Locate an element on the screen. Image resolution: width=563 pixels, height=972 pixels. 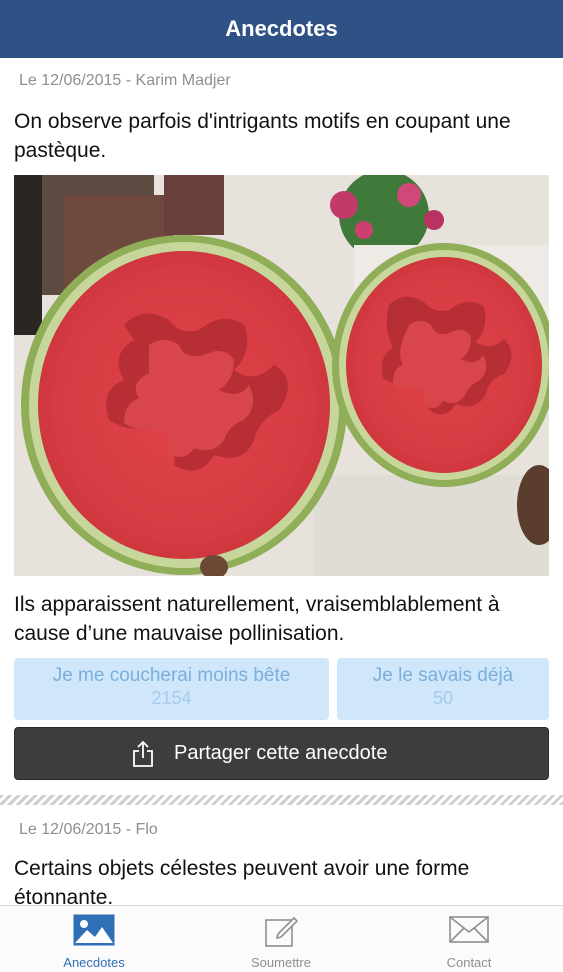
share-label: Partager cette anecdote is located at coordinates (281, 753).